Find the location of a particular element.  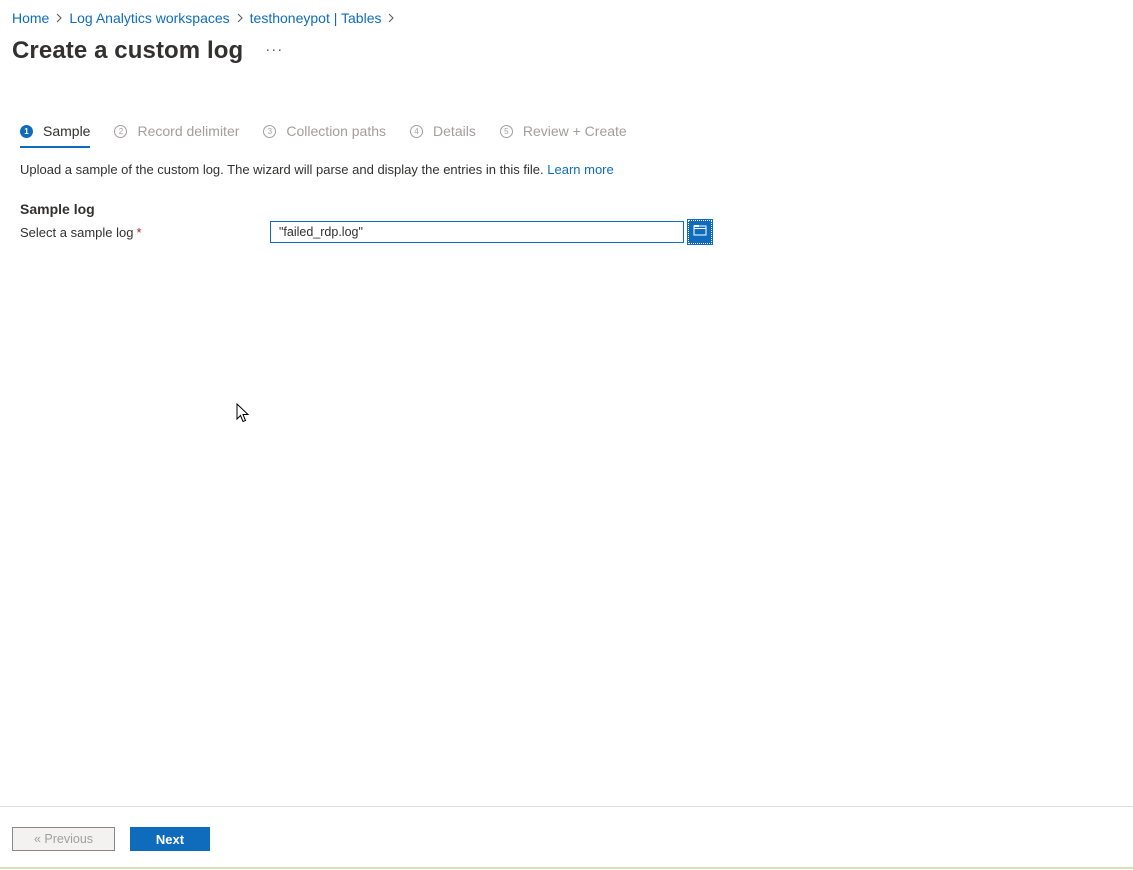

title-row: Create a custom log ··· is located at coordinates (147, 51).